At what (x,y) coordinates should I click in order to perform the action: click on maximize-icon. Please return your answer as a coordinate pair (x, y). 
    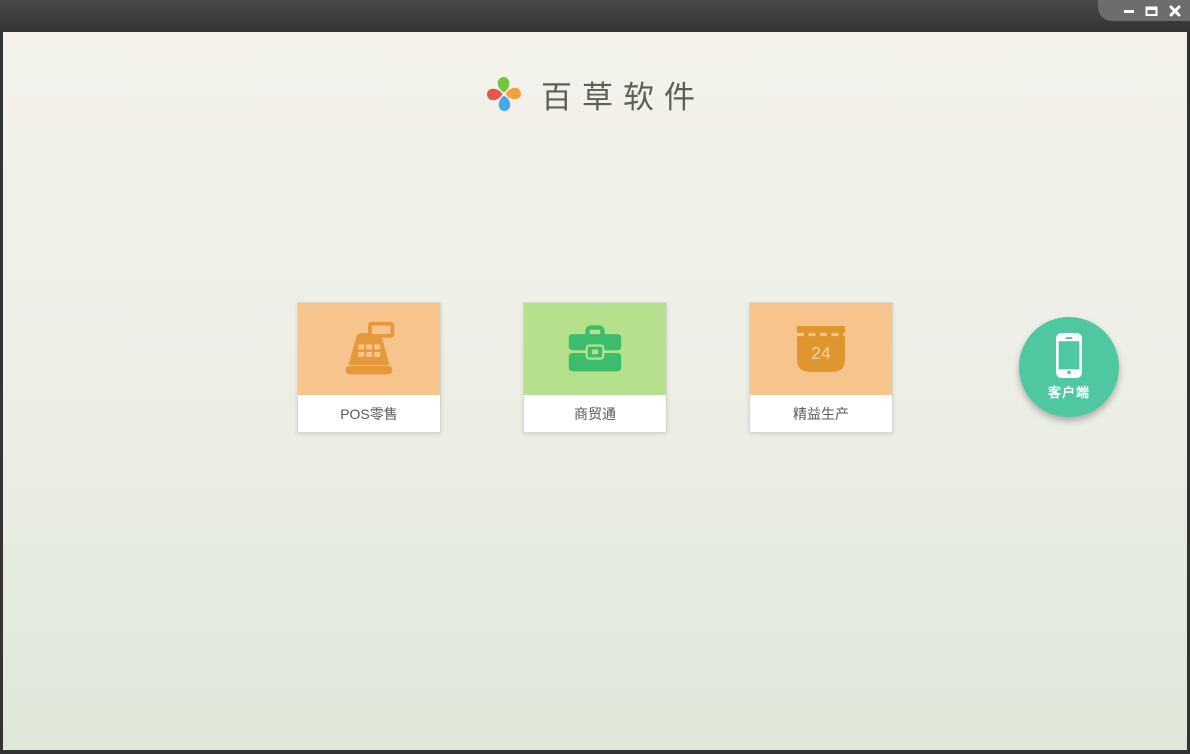
    Looking at the image, I should click on (1151, 11).